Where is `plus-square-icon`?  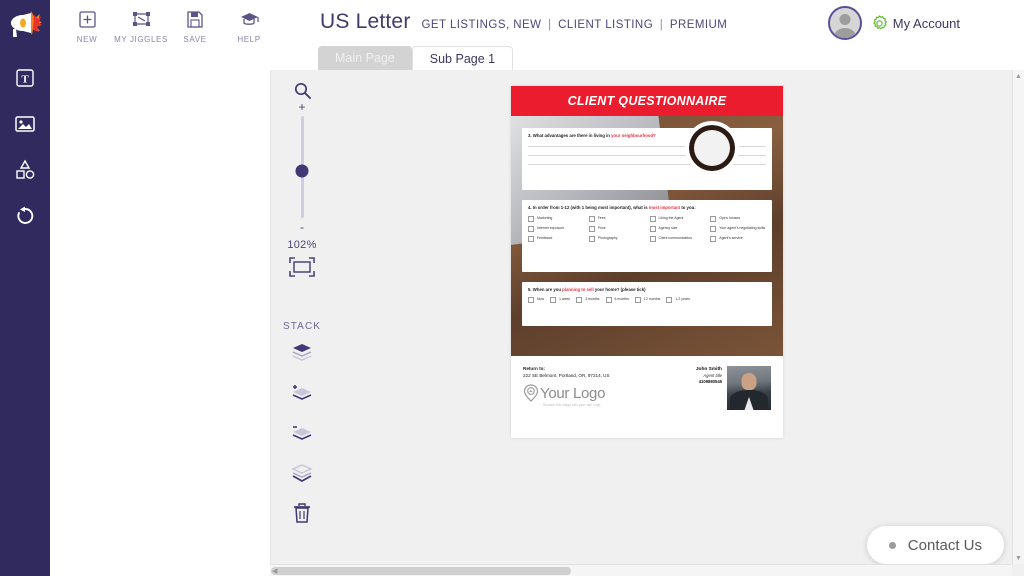
plus-square-icon is located at coordinates (87, 19).